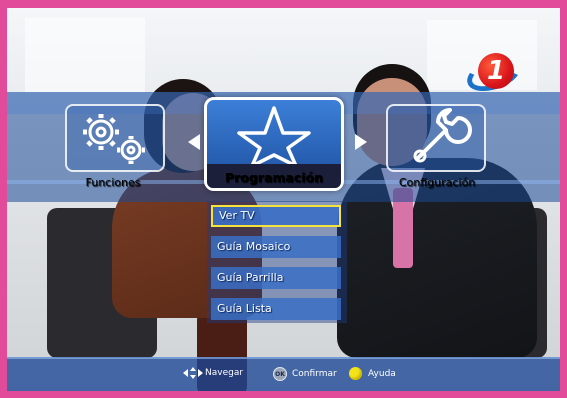 The width and height of the screenshot is (567, 398). What do you see at coordinates (276, 216) in the screenshot?
I see `submenu-item-ver-tv: Ver TV` at bounding box center [276, 216].